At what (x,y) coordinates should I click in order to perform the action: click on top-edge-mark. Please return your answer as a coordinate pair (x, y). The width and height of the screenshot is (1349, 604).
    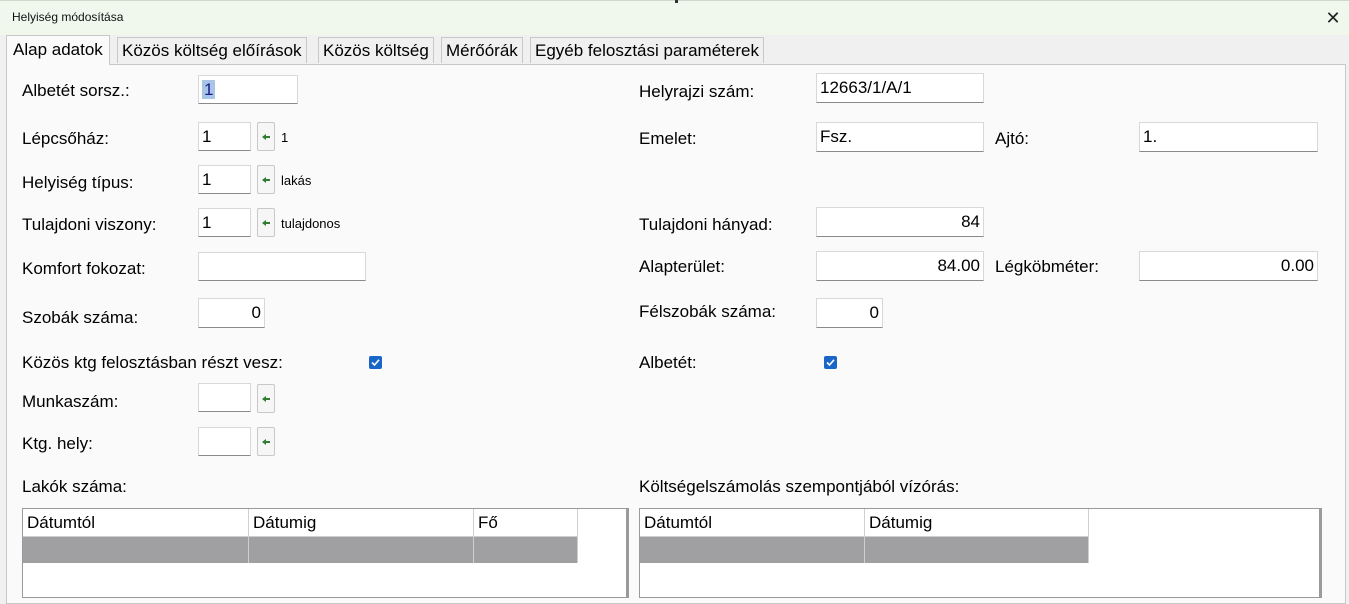
    Looking at the image, I should click on (676, 1).